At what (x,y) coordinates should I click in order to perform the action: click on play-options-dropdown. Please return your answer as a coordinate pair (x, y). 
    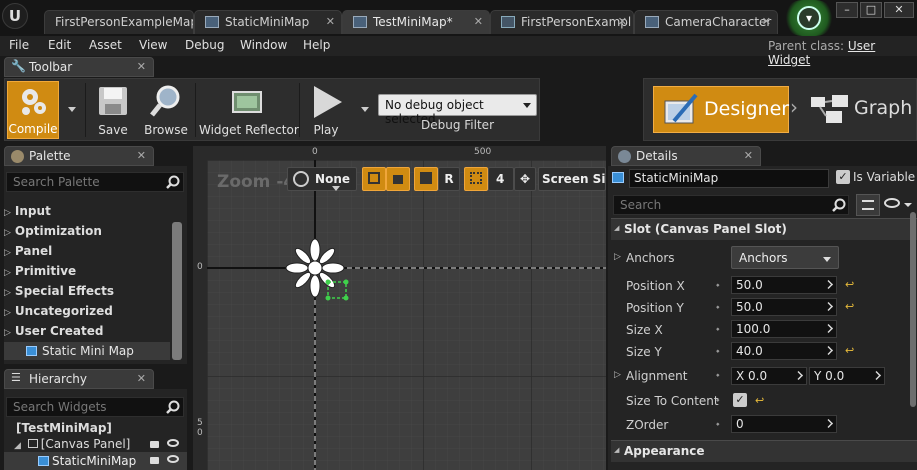
    Looking at the image, I should click on (365, 109).